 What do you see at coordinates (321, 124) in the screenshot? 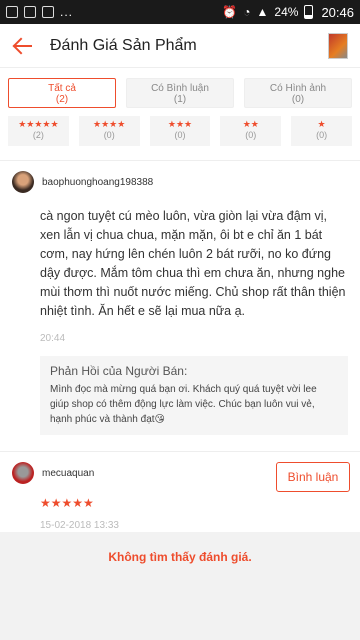
I see `star-icons: ★` at bounding box center [321, 124].